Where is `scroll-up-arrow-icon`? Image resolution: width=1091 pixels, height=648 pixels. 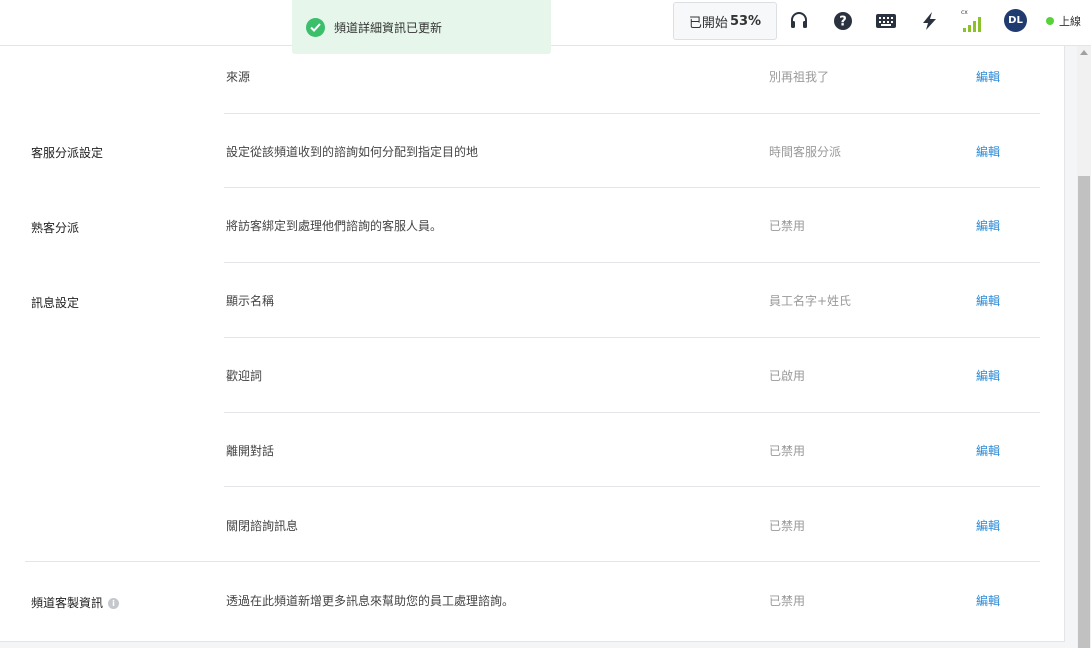 scroll-up-arrow-icon is located at coordinates (1084, 52).